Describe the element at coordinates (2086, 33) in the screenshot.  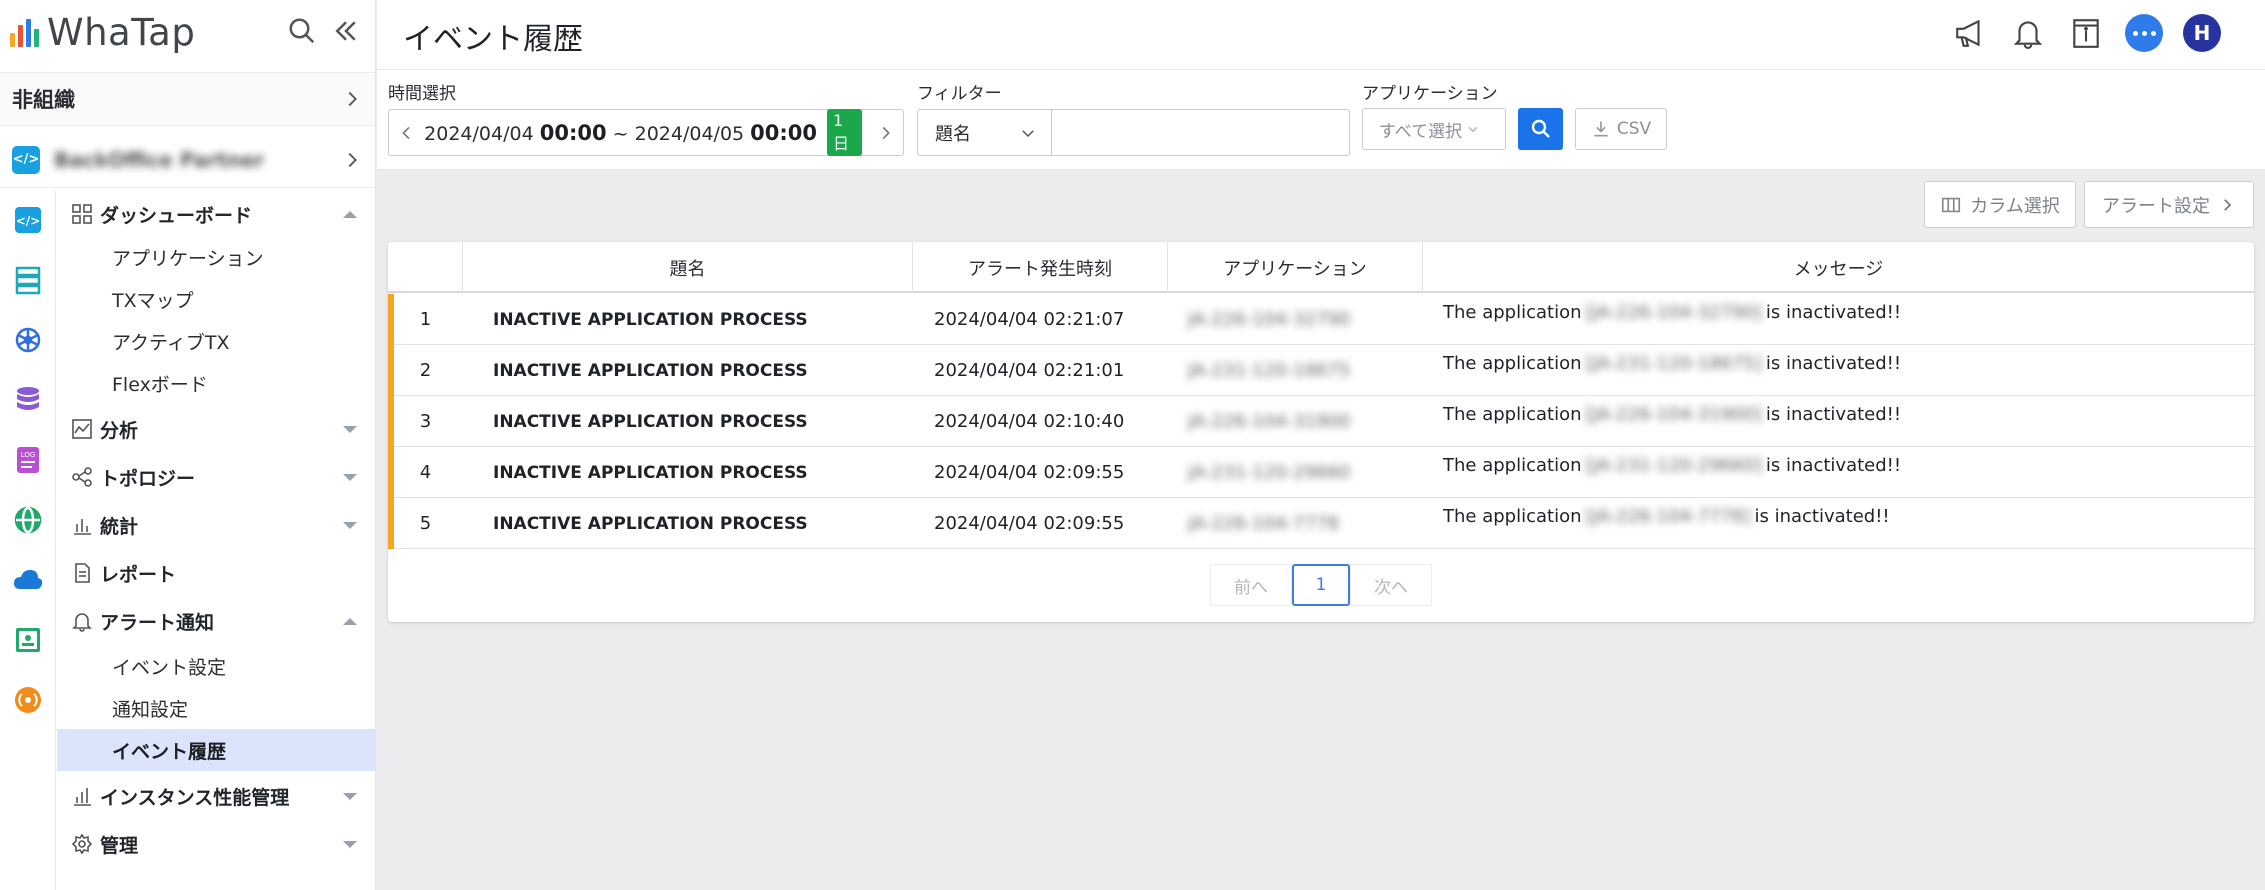
I see `info-box-icon` at that location.